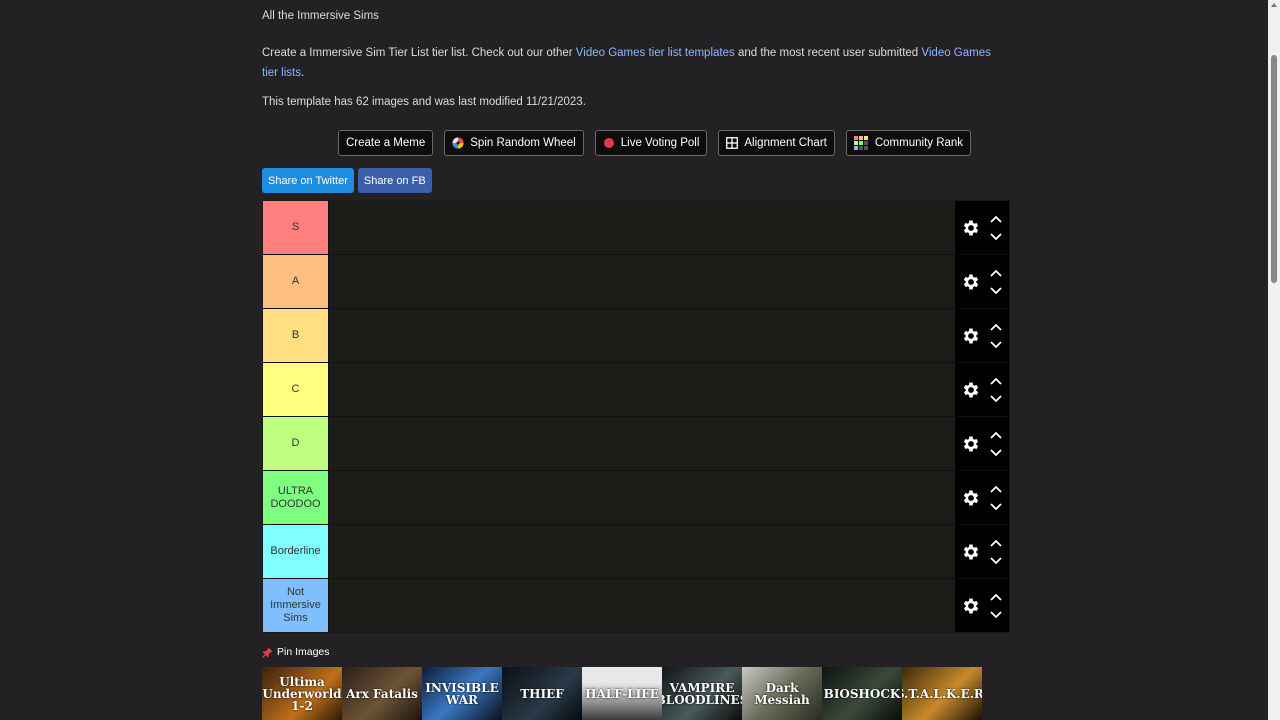  What do you see at coordinates (655, 53) in the screenshot?
I see `video-games-templates-link: Video Games tier list templates` at bounding box center [655, 53].